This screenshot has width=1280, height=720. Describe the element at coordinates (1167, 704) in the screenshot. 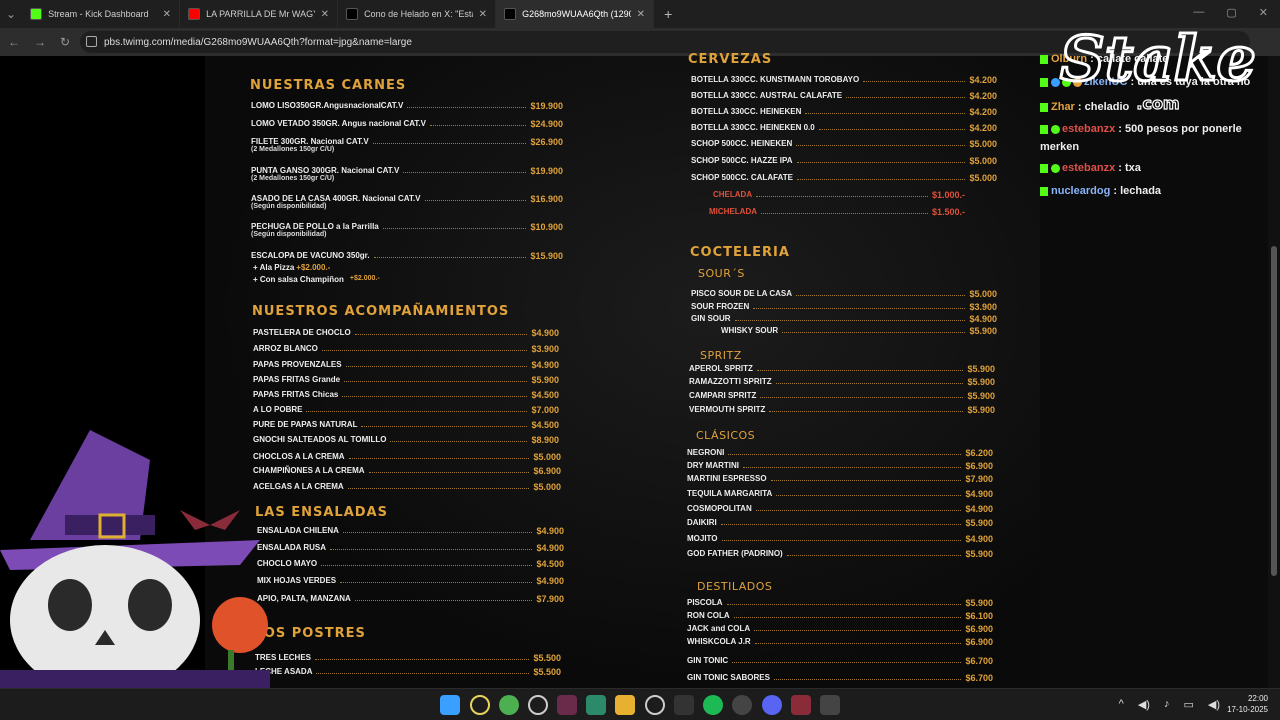

I see `mic-icon: ♪` at that location.